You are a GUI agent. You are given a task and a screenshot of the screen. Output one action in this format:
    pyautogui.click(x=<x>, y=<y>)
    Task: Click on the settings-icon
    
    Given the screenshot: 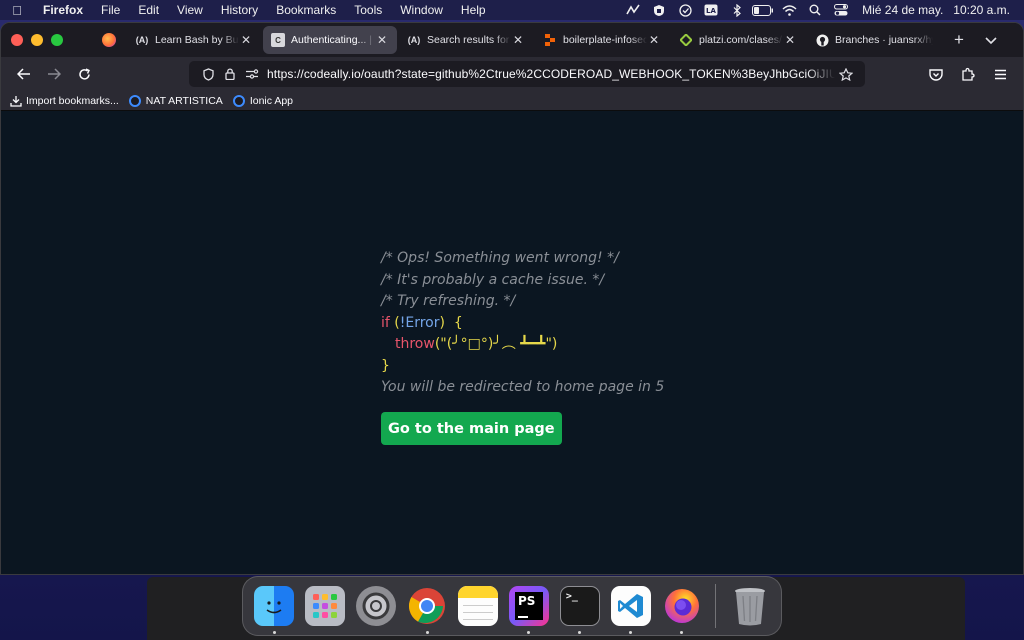 What is the action you would take?
    pyautogui.click(x=376, y=606)
    